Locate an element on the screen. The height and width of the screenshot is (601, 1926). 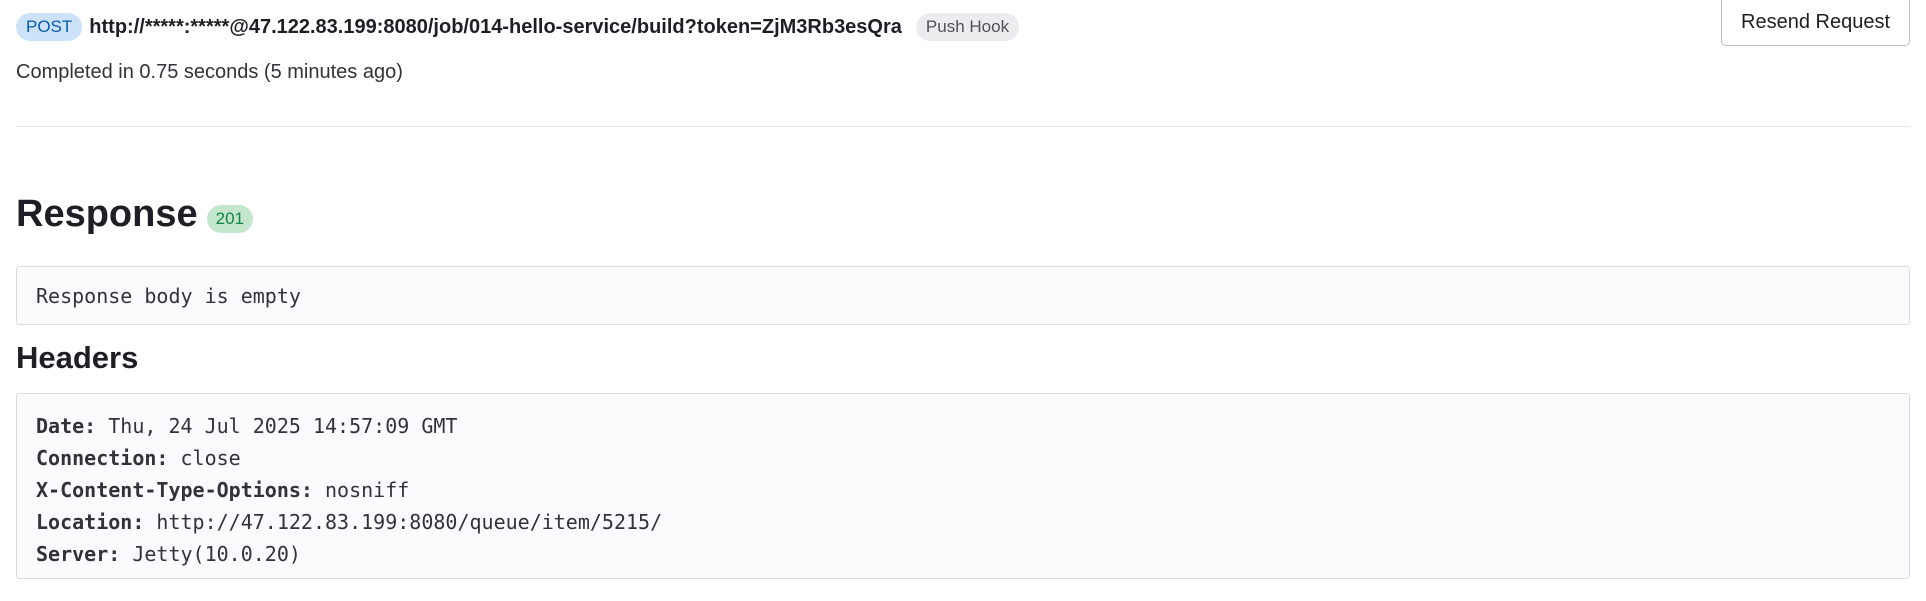
header-row: X-Content-Type-Options: nosniff is located at coordinates (963, 490).